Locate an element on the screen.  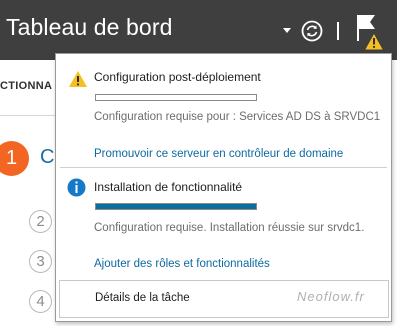
step-badge: 2 is located at coordinates (40, 221).